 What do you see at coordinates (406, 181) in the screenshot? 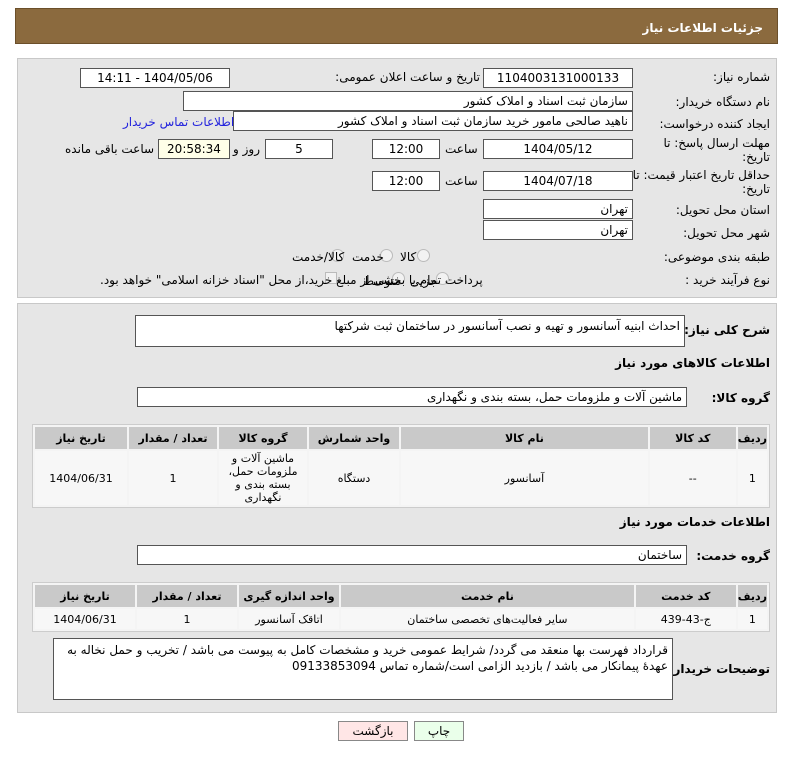
I see `validity-time-field: 12:00` at bounding box center [406, 181].